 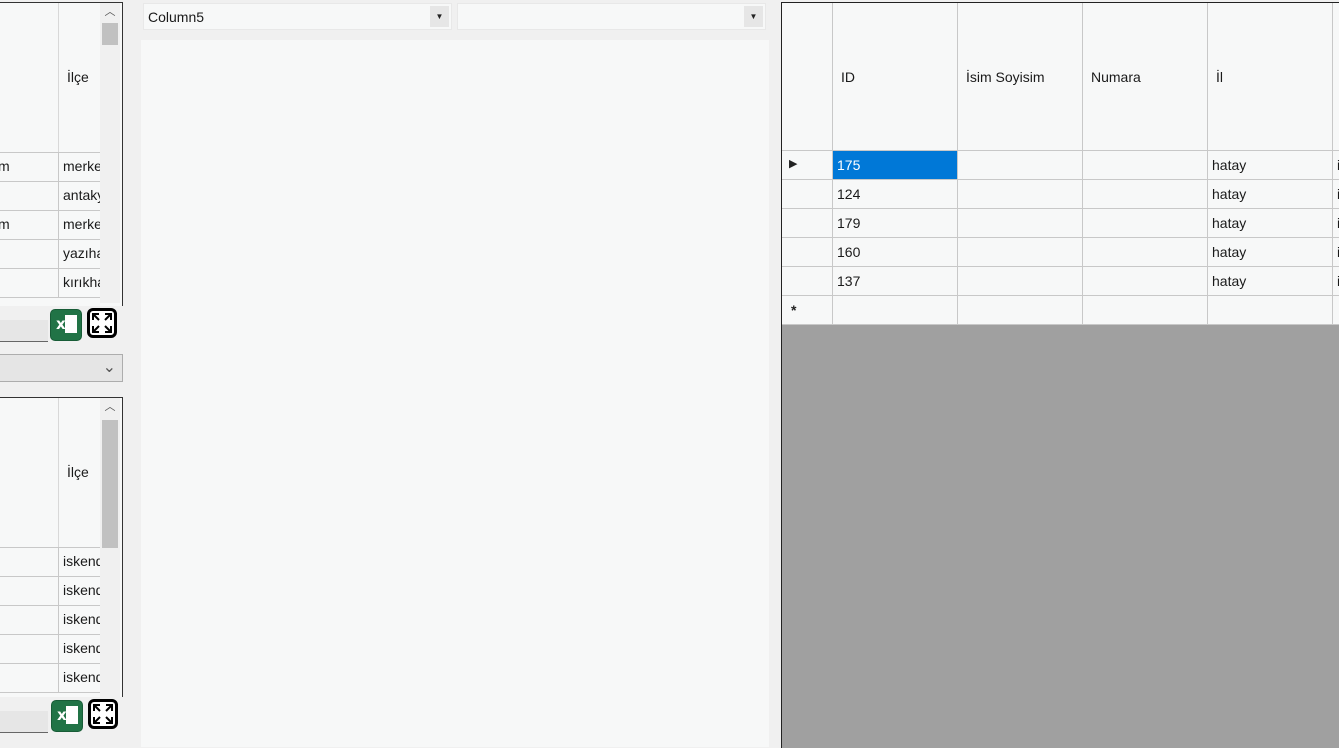 I want to click on chevron-down-icon: ⌄, so click(x=109, y=367).